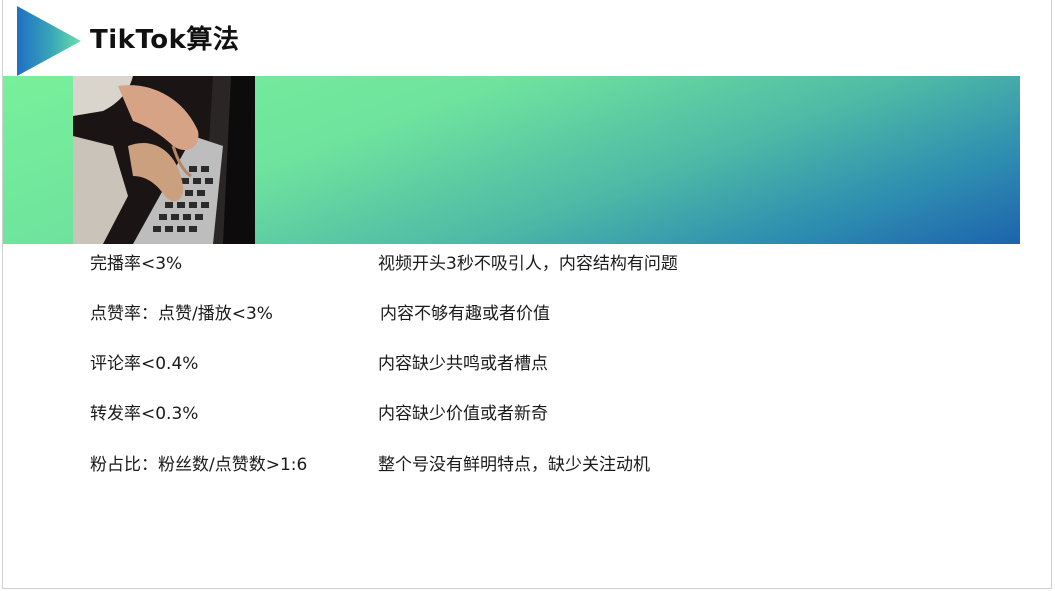  What do you see at coordinates (463, 364) in the screenshot?
I see `reason-comment-rate: 内容缺少共鸣或者槽点` at bounding box center [463, 364].